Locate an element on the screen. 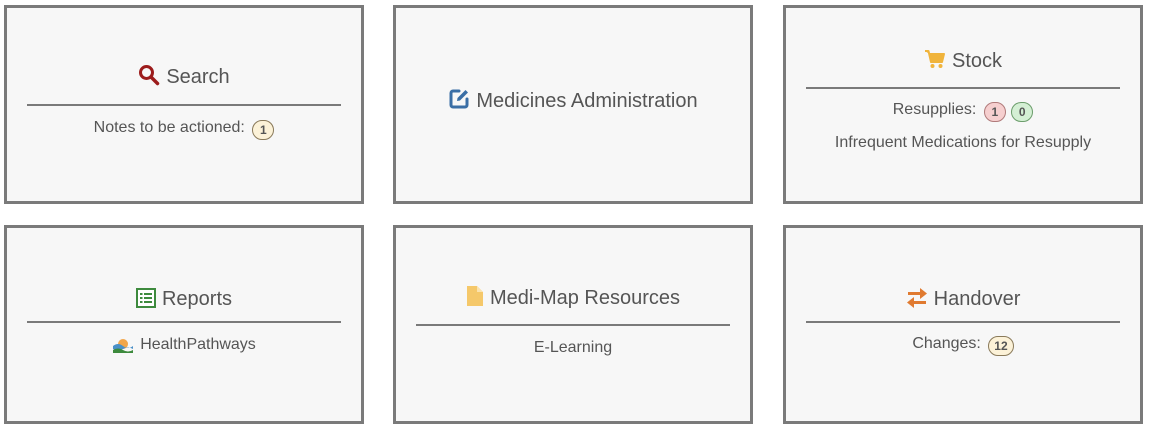 The image size is (1149, 432). medi-map-resources-tile: Medi-Map Resources E-Learning is located at coordinates (573, 324).